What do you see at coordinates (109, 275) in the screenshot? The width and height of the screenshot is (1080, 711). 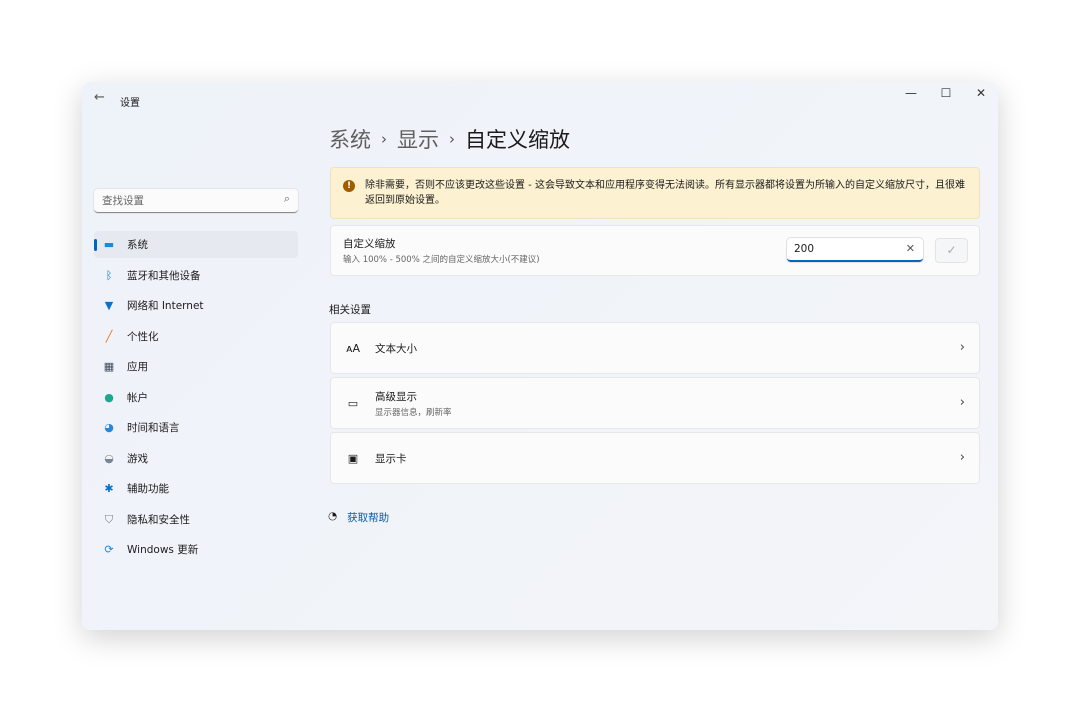 I see `bluetooth-icon: ᛒ` at bounding box center [109, 275].